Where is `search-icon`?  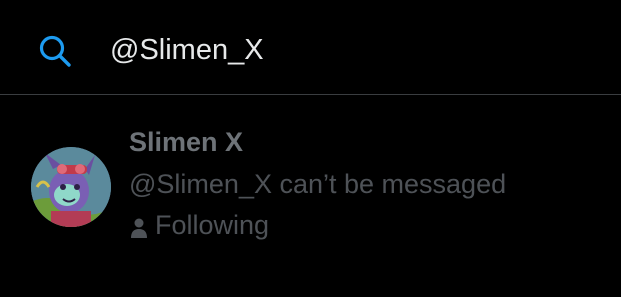
search-icon is located at coordinates (55, 51).